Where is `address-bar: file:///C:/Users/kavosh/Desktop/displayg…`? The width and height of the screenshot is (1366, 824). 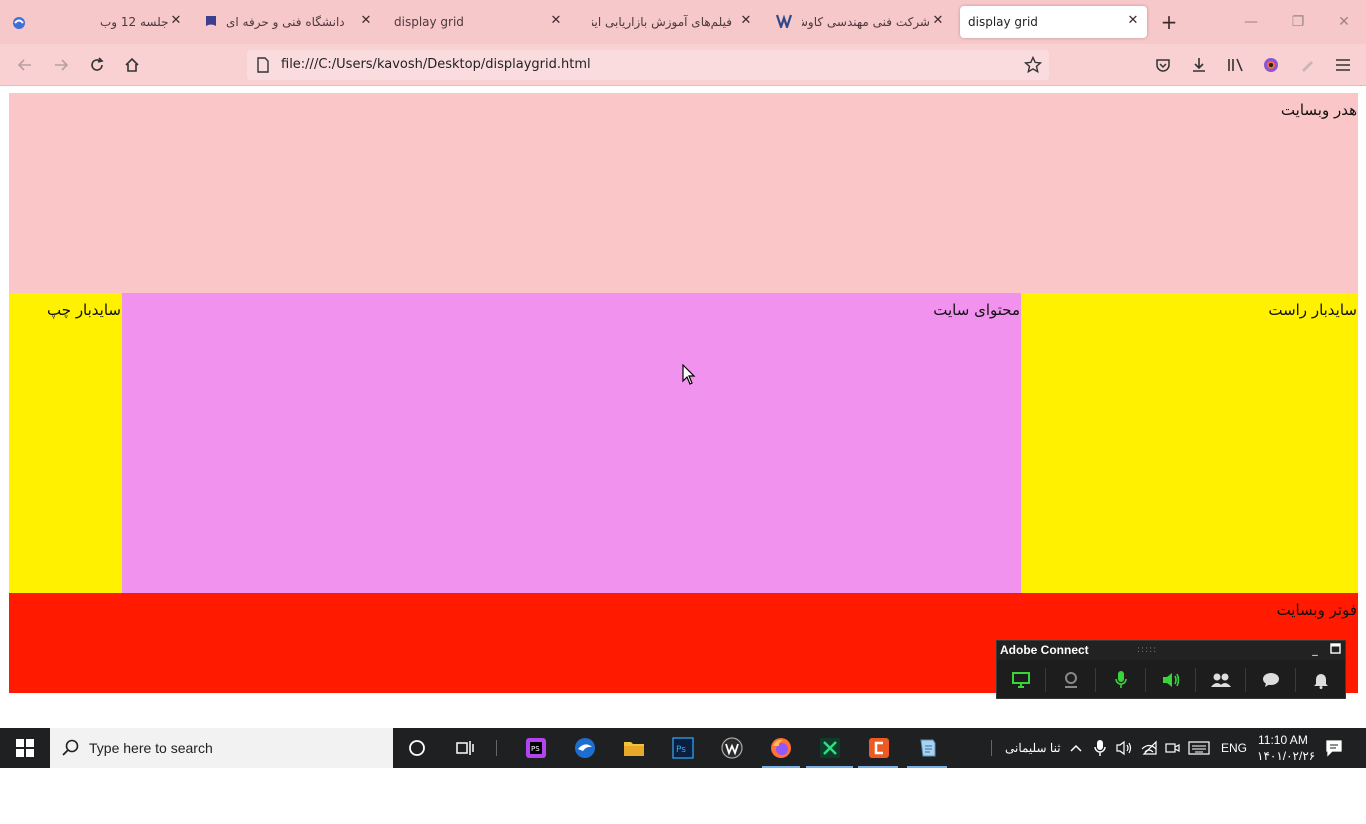 address-bar: file:///C:/Users/kavosh/Desktop/displayg… is located at coordinates (648, 65).